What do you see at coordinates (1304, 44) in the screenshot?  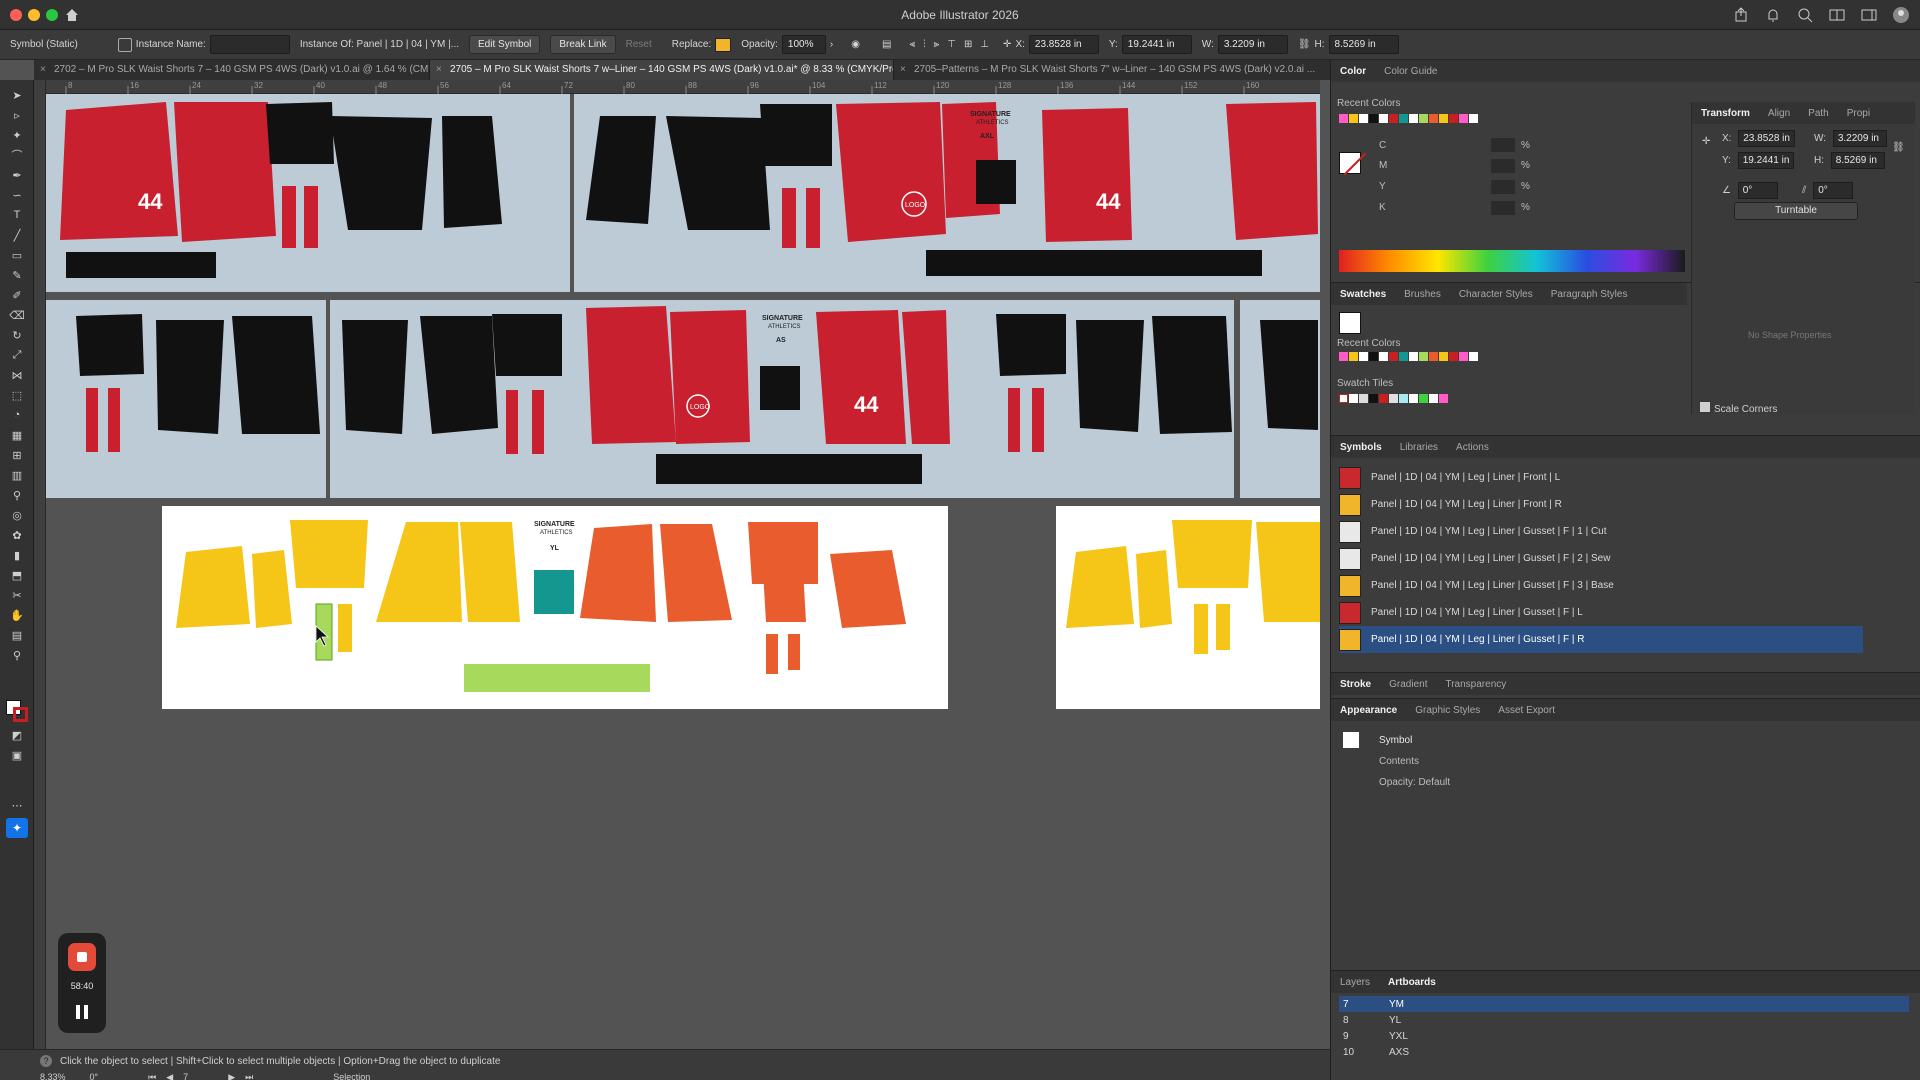 I see `link-icon: ⛓` at bounding box center [1304, 44].